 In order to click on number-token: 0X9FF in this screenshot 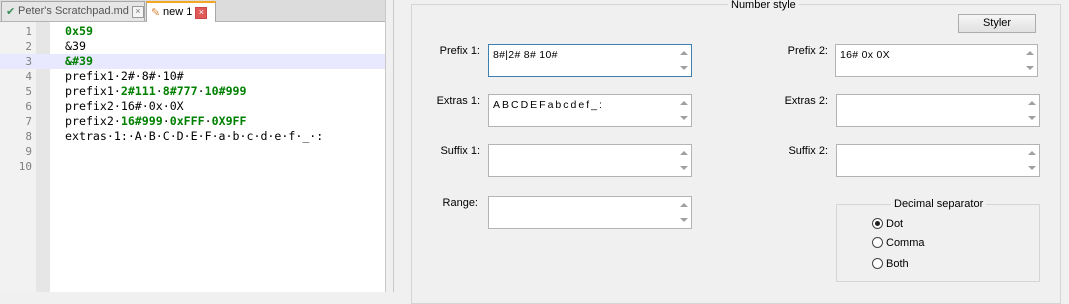, I will do `click(229, 121)`.